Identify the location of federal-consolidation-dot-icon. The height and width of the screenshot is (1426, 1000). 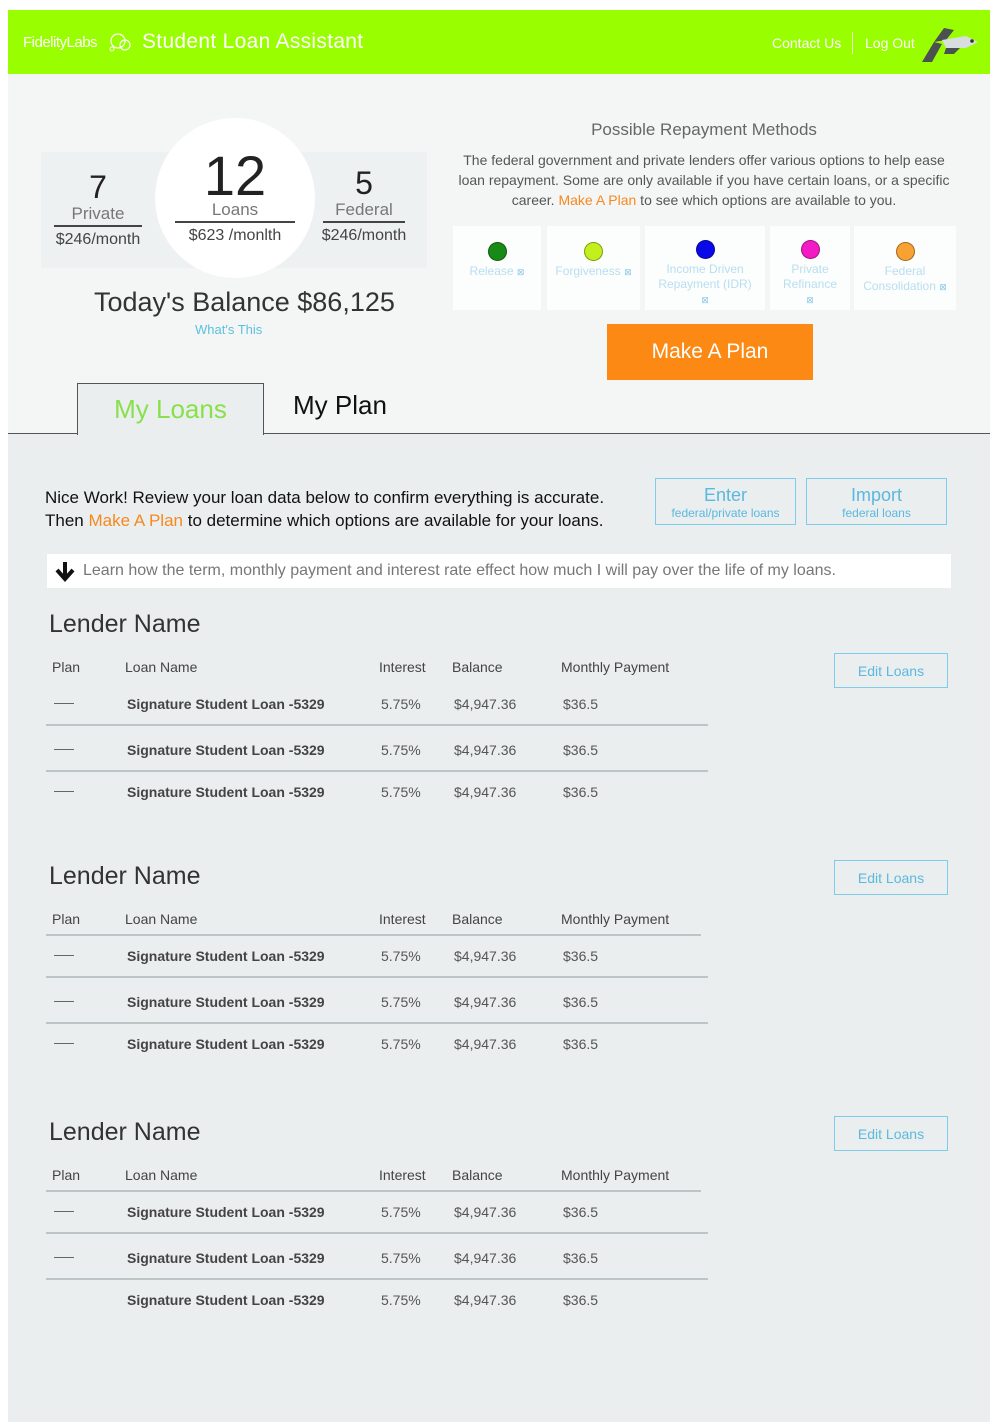
(905, 251).